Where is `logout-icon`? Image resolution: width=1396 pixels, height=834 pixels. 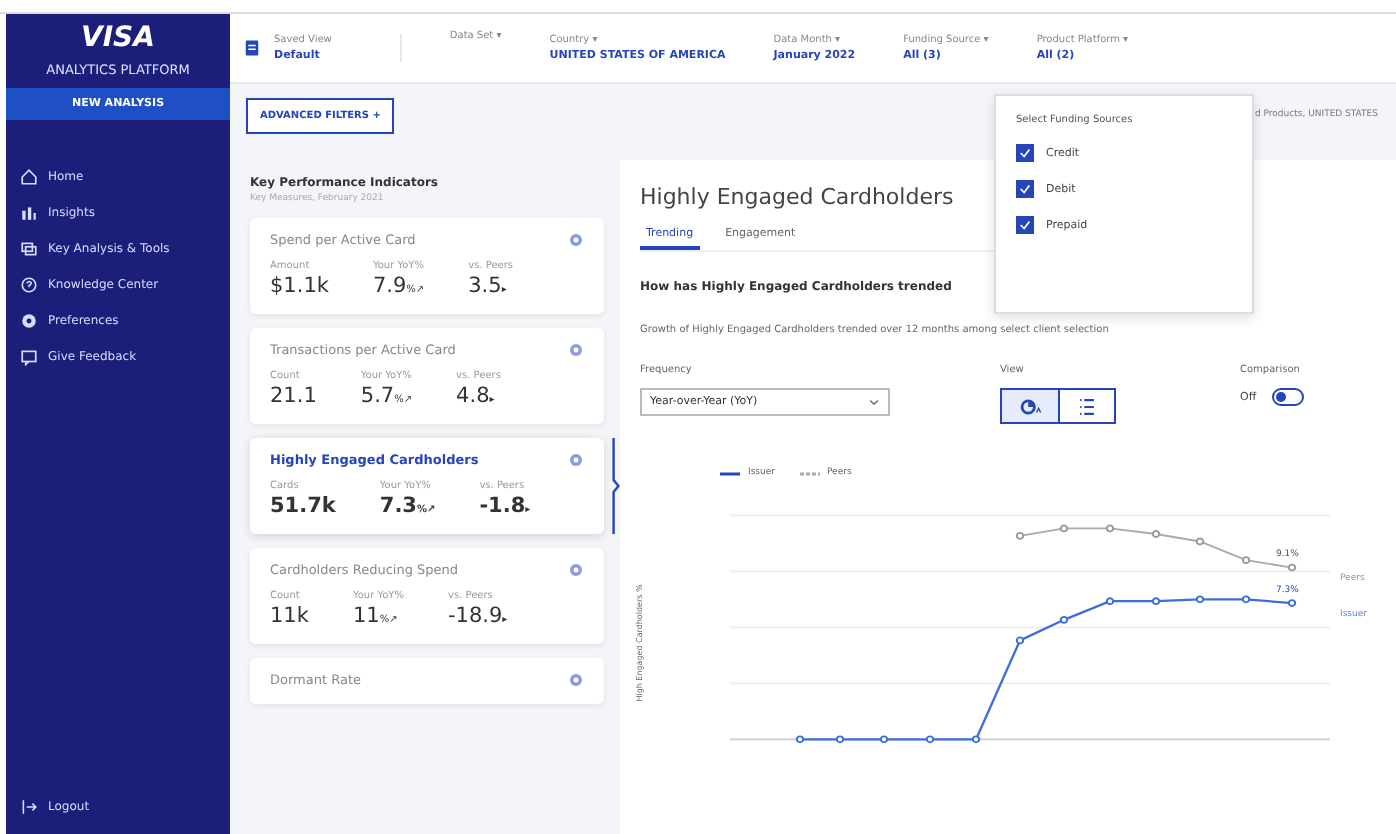 logout-icon is located at coordinates (29, 807).